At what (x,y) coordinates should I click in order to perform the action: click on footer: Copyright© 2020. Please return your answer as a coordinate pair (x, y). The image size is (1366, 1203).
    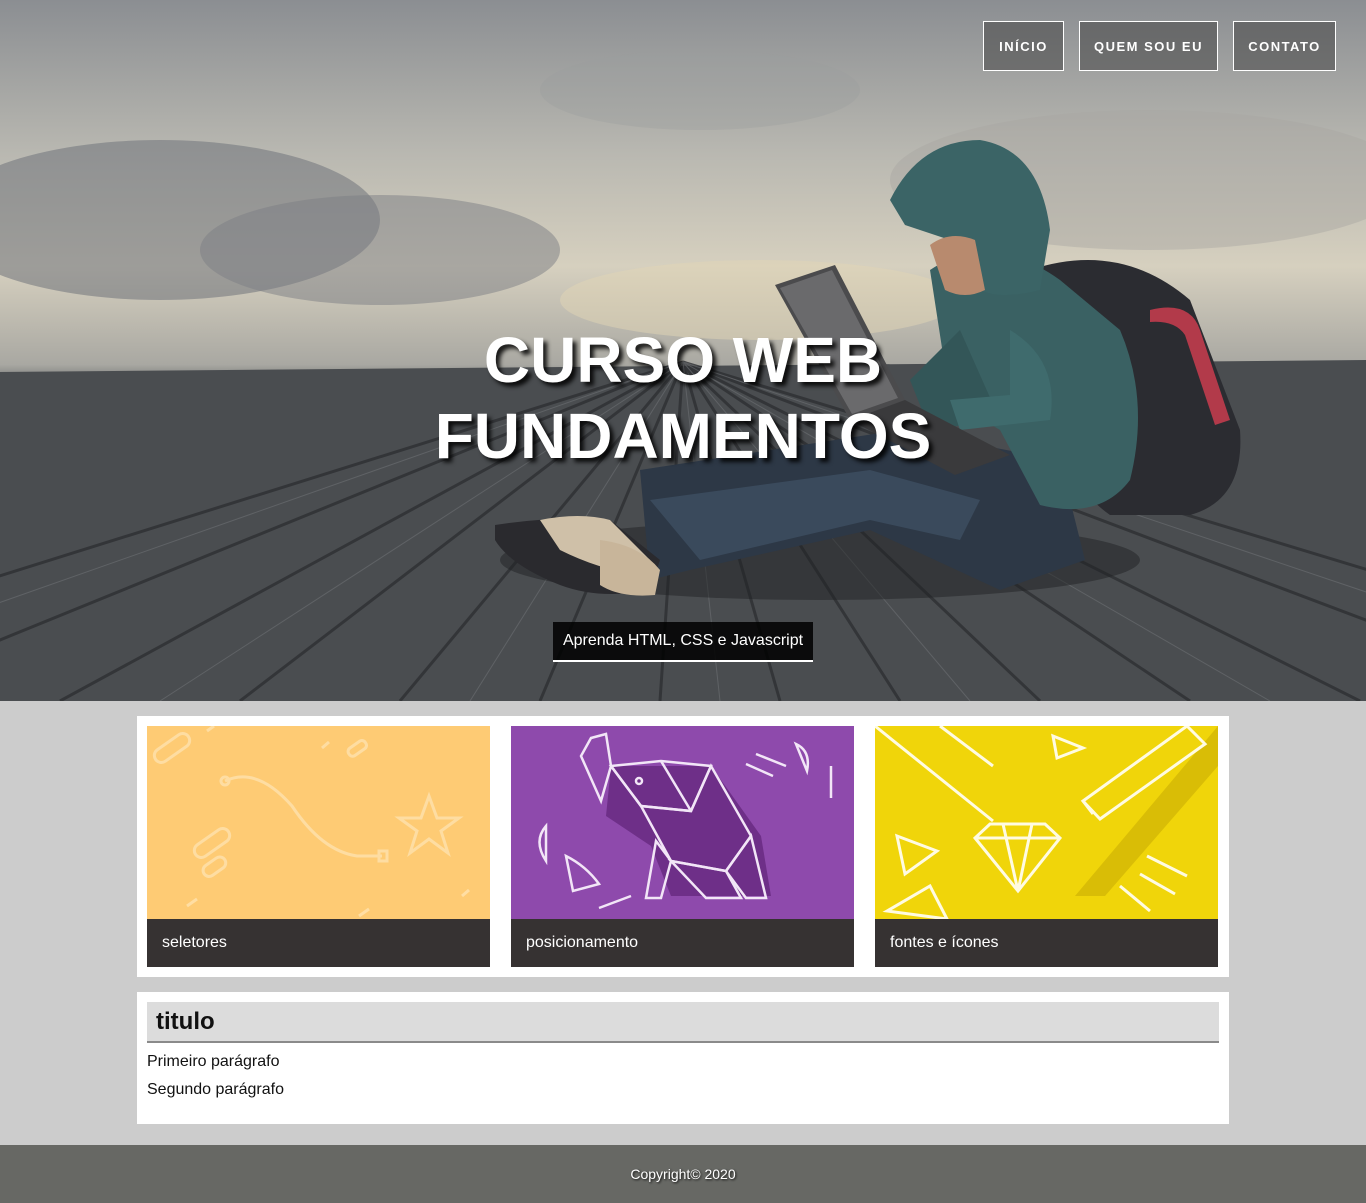
    Looking at the image, I should click on (683, 1174).